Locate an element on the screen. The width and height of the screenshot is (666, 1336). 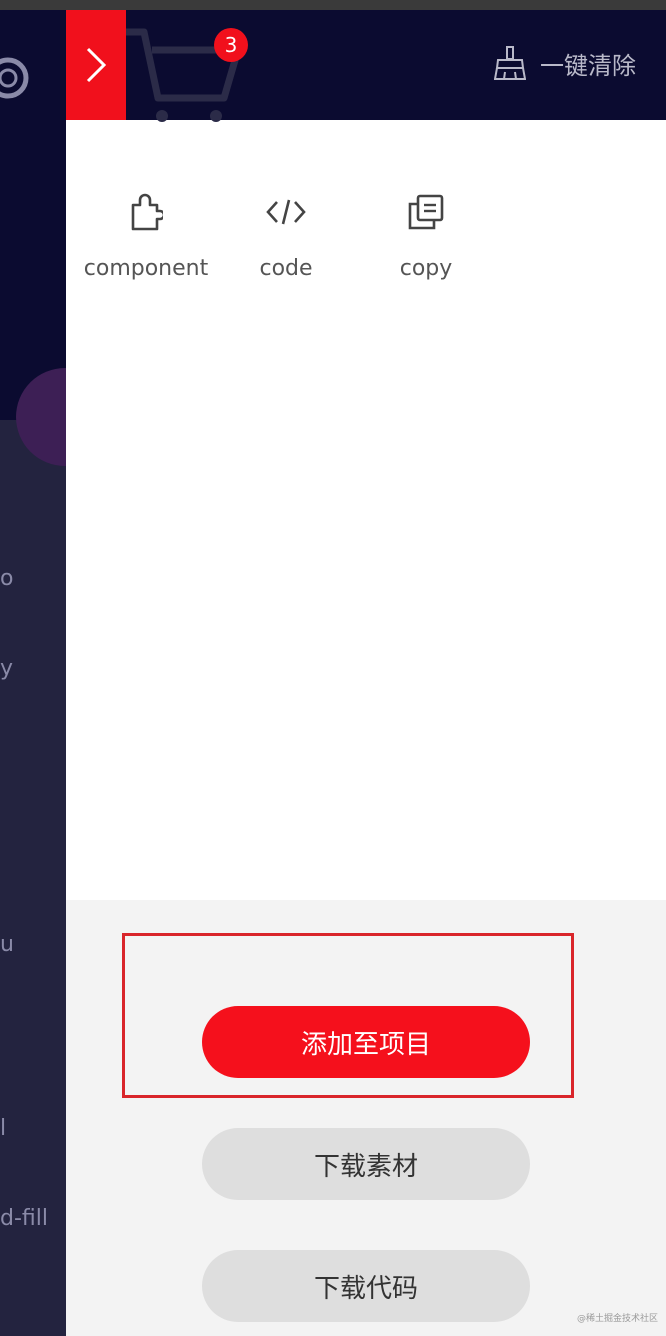
clear-all-label: 一键清除 is located at coordinates (588, 65).